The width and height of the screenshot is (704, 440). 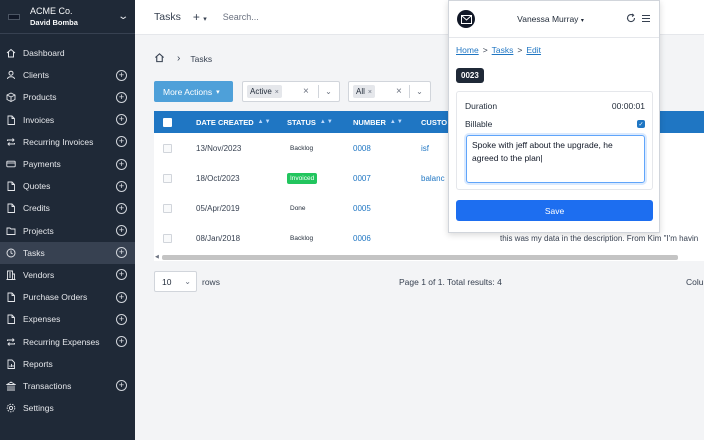 What do you see at coordinates (302, 148) in the screenshot?
I see `status-badge: Backlog` at bounding box center [302, 148].